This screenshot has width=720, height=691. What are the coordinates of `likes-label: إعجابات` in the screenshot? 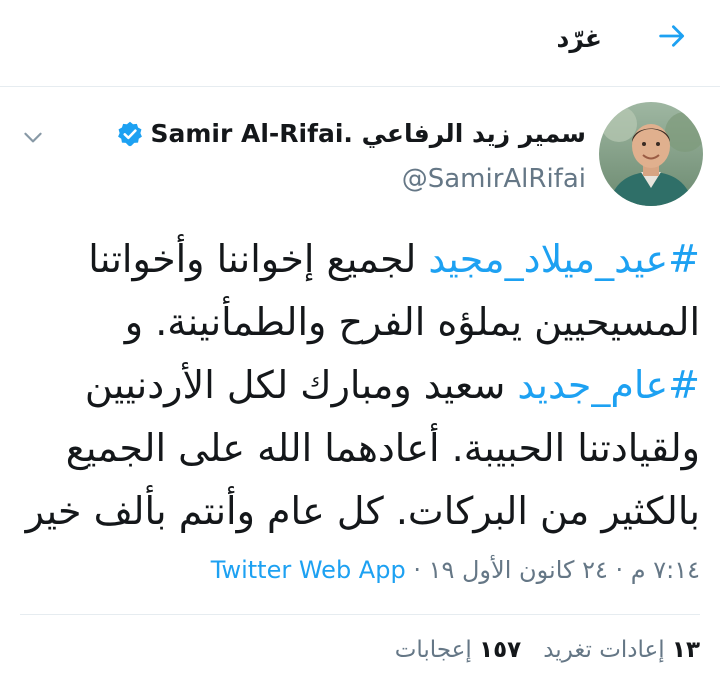 It's located at (433, 650).